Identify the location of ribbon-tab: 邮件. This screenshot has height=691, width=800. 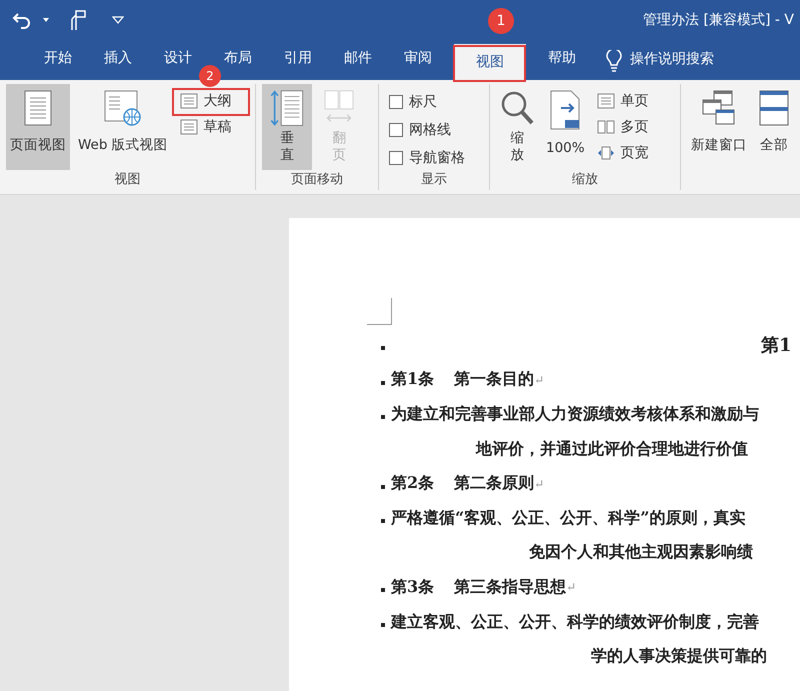
(358, 58).